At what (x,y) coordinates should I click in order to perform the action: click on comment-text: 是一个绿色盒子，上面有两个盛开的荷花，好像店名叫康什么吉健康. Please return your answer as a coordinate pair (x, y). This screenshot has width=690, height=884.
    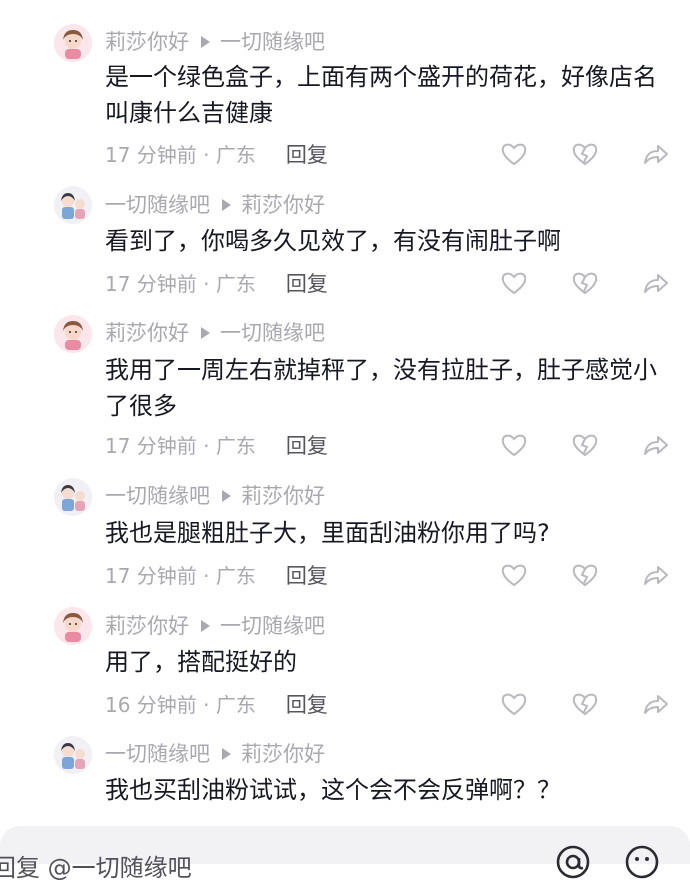
    Looking at the image, I should click on (385, 95).